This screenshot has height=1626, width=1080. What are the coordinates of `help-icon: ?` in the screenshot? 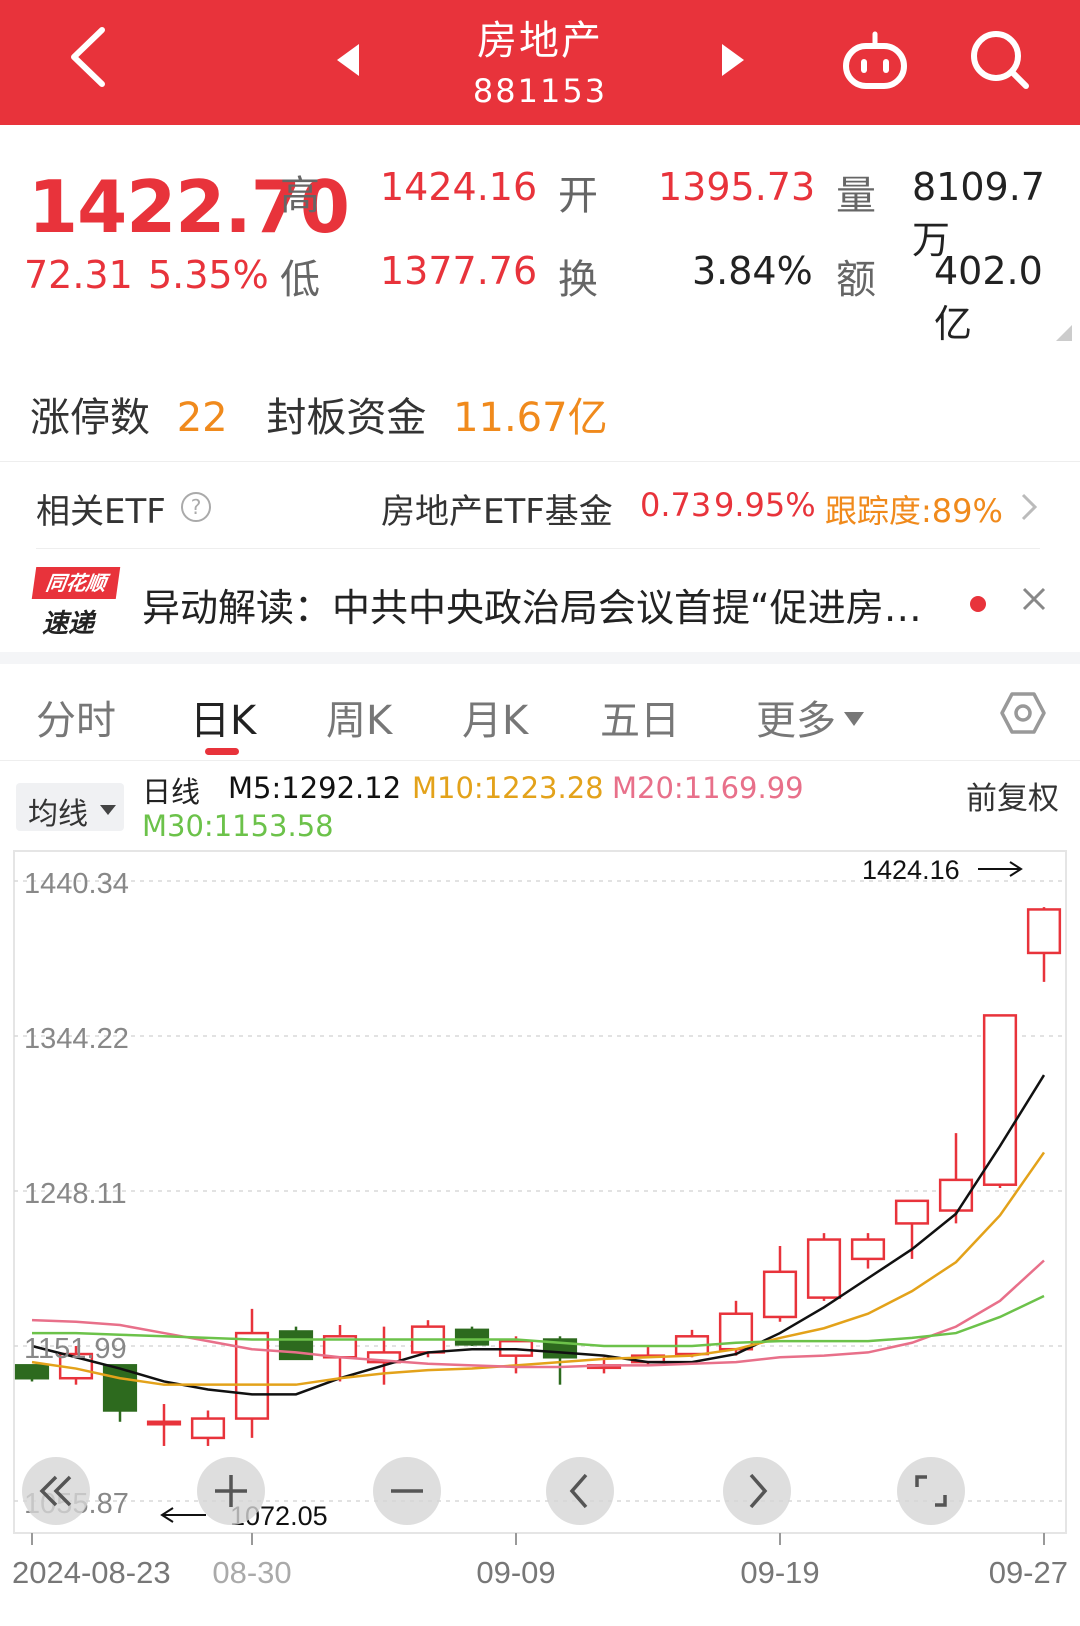 It's located at (196, 507).